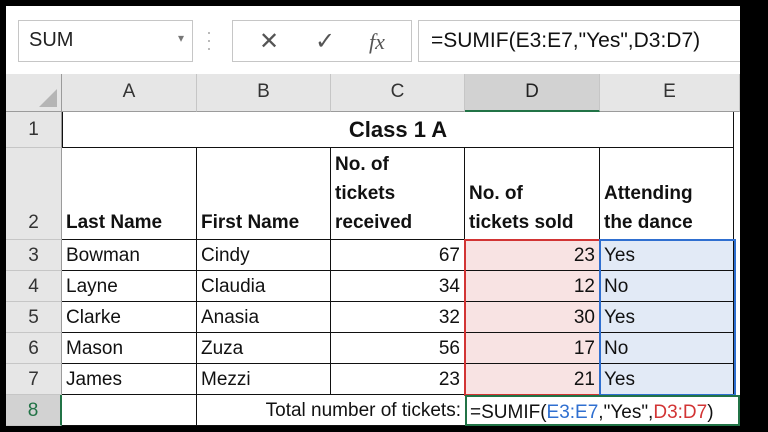 The width and height of the screenshot is (768, 432). I want to click on cell-last-name: James, so click(129, 379).